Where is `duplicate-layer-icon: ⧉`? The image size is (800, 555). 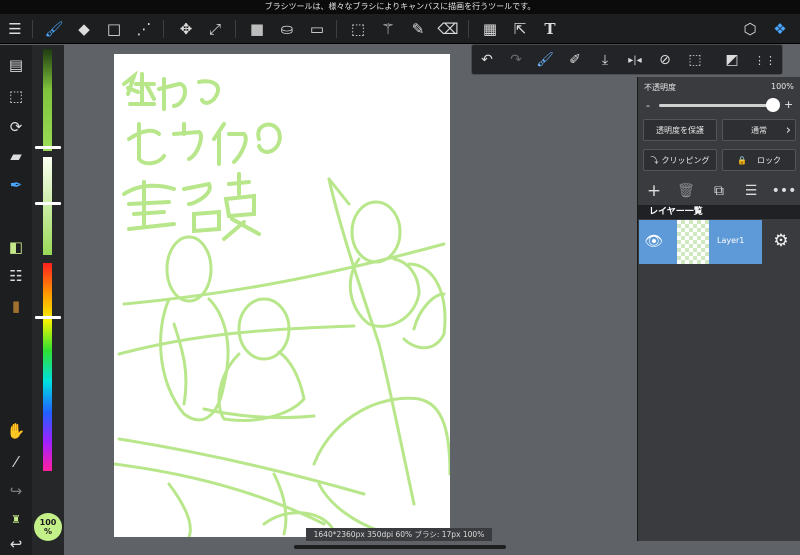
duplicate-layer-icon: ⧉ is located at coordinates (719, 191).